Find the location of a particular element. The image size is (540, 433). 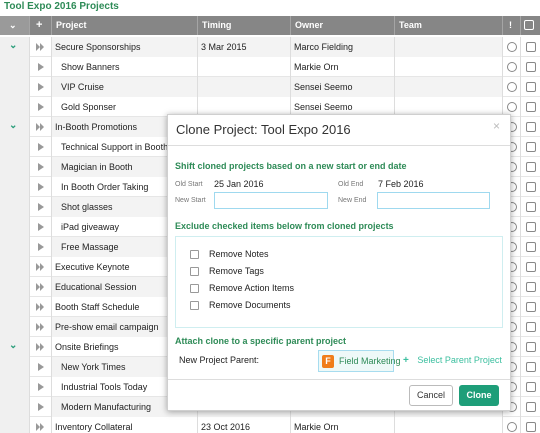

table-row: Show Banners Markie Orn is located at coordinates (270, 67).